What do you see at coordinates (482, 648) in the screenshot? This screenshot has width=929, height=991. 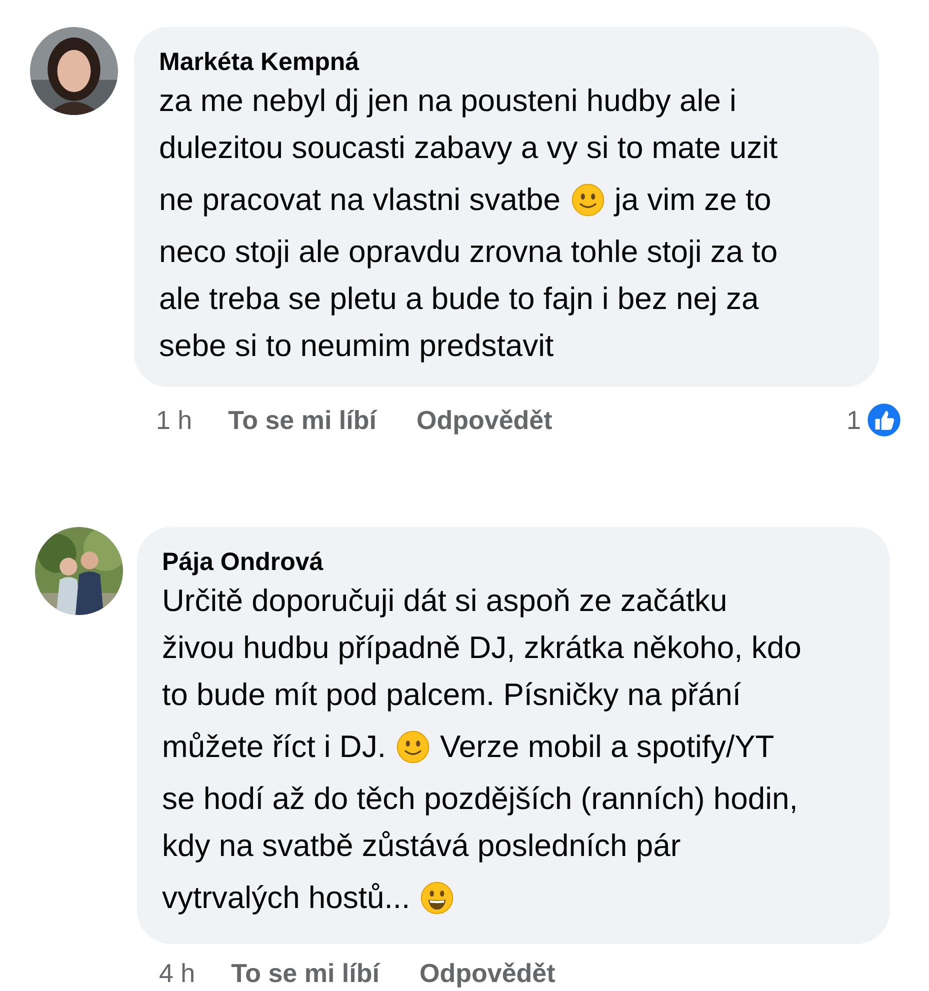 I see `comment-text: živou hudbu případně DJ, zkrátka někoho, kdo` at bounding box center [482, 648].